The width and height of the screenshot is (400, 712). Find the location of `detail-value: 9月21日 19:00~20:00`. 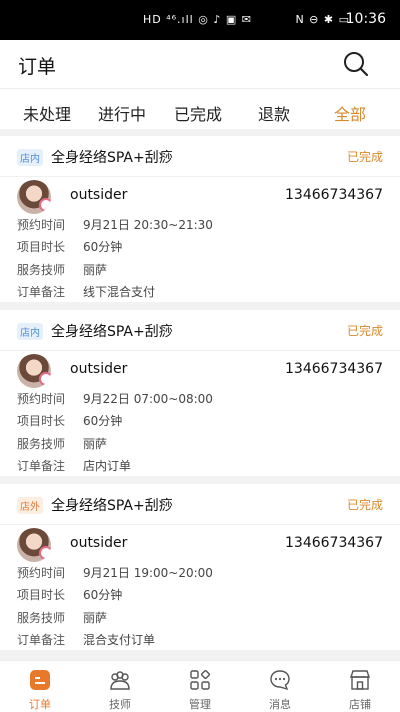

detail-value: 9月21日 19:00~20:00 is located at coordinates (148, 573).